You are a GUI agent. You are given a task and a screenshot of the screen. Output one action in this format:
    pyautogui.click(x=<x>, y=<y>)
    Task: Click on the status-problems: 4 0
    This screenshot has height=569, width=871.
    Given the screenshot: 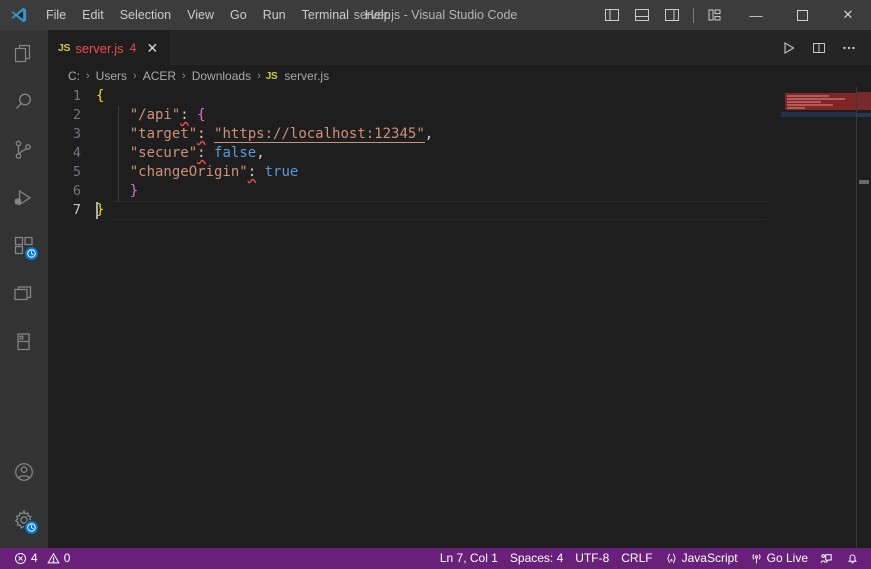 What is the action you would take?
    pyautogui.click(x=42, y=558)
    